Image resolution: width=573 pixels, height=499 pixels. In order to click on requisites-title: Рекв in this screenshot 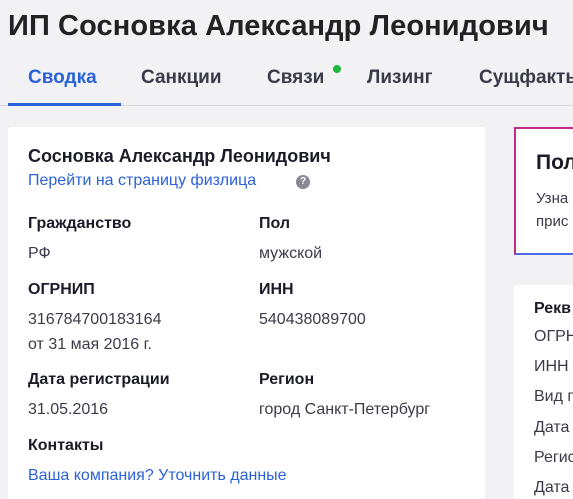, I will do `click(553, 308)`.